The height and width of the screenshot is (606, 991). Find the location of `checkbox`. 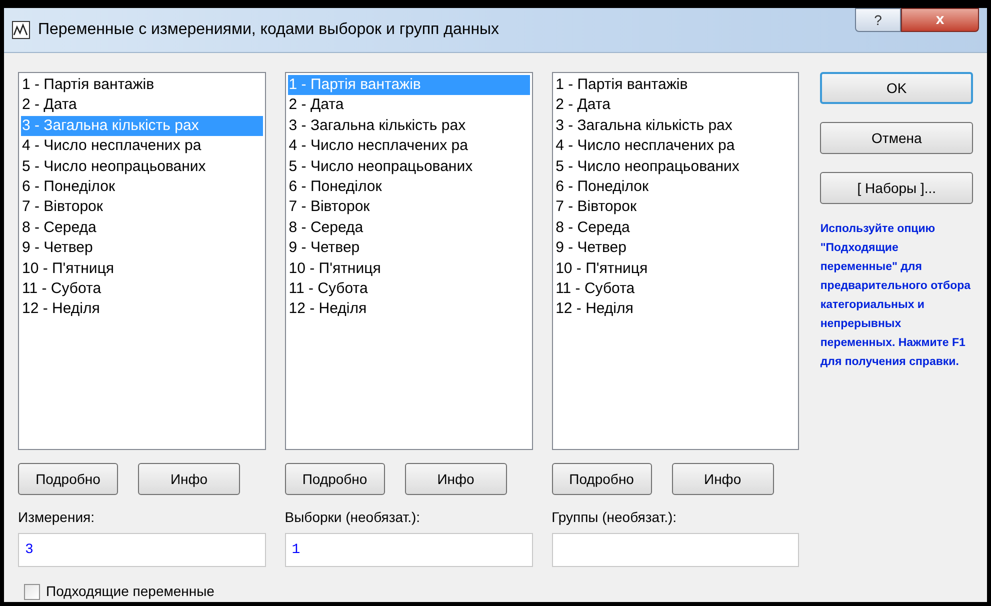

checkbox is located at coordinates (32, 592).